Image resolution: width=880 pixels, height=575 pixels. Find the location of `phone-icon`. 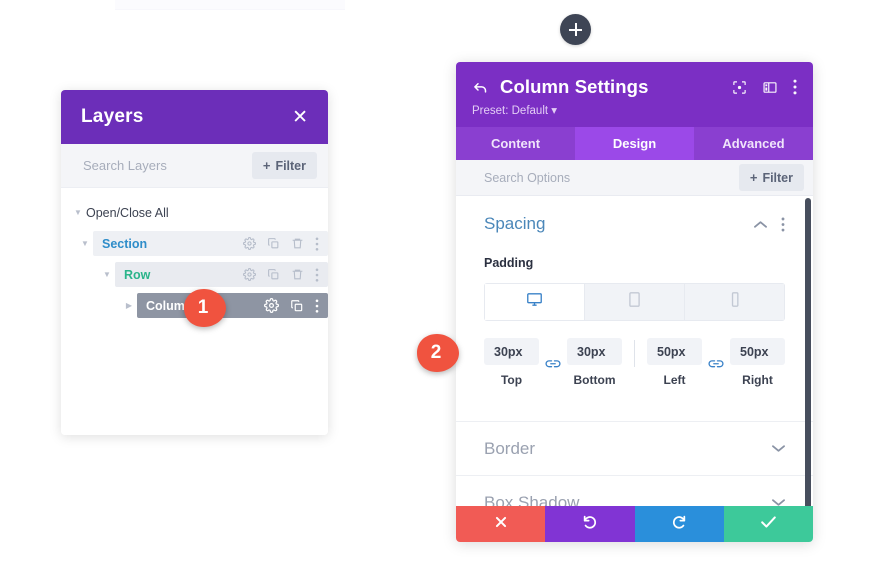

phone-icon is located at coordinates (735, 302).